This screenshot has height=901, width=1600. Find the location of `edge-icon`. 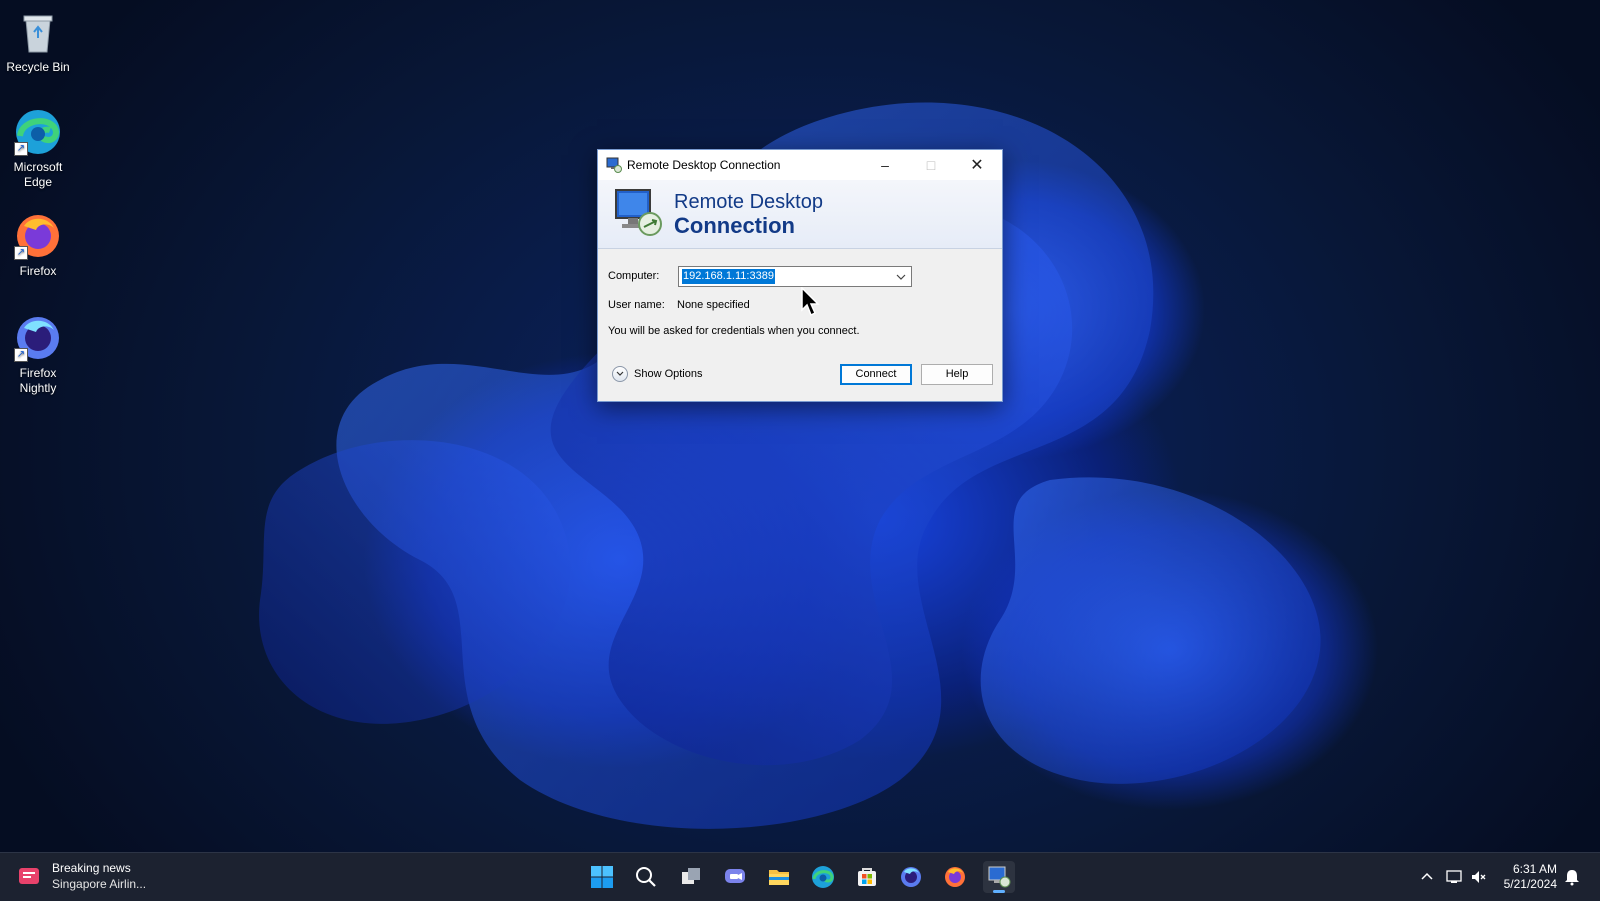

edge-icon is located at coordinates (823, 877).